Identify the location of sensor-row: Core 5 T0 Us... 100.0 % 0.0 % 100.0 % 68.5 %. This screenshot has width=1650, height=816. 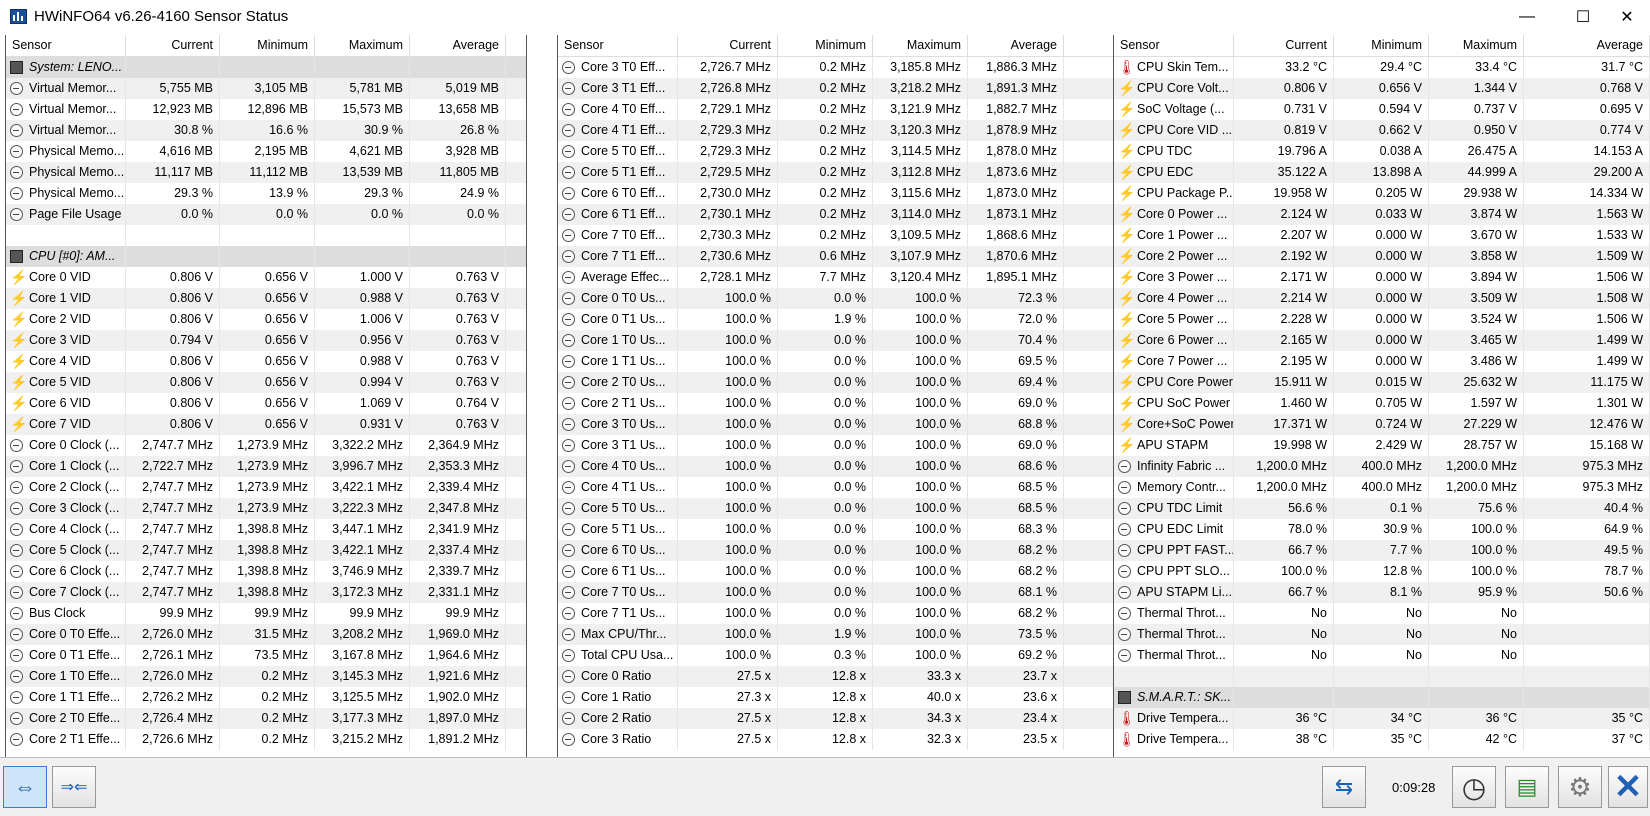
(836, 508).